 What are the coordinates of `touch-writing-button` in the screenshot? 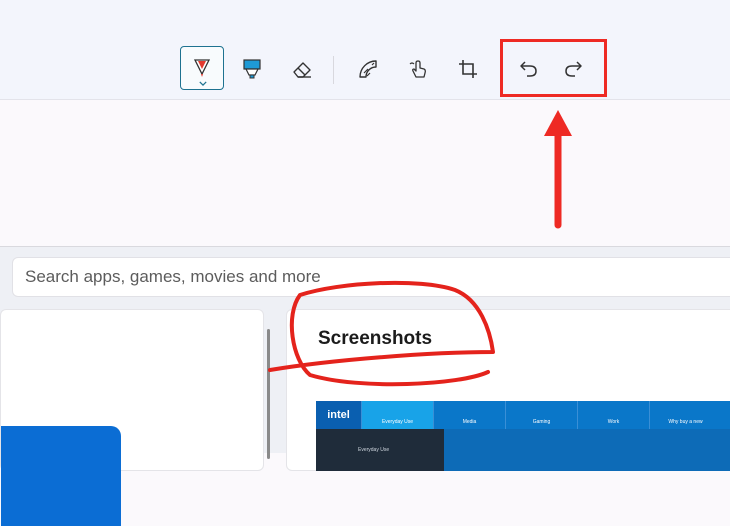 It's located at (419, 69).